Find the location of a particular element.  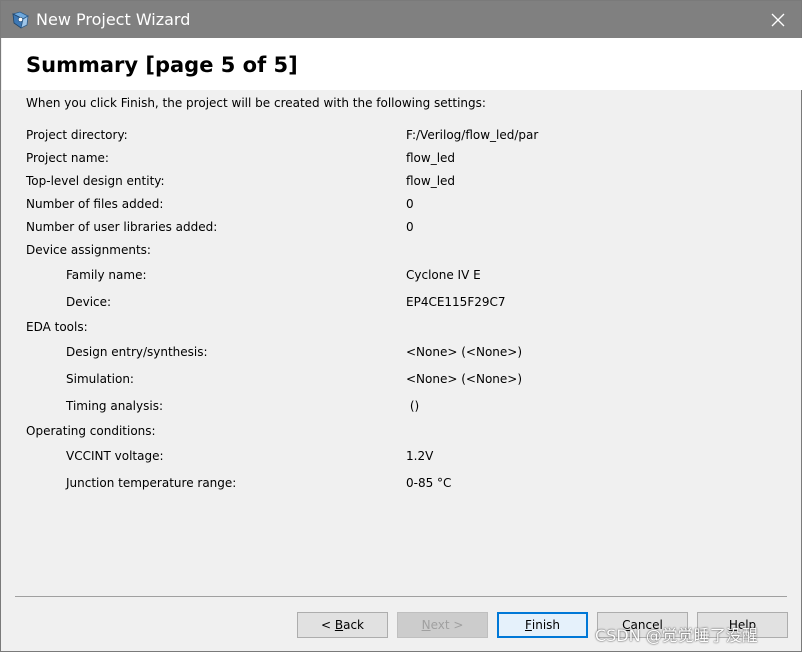

button-label: ext > is located at coordinates (447, 625).